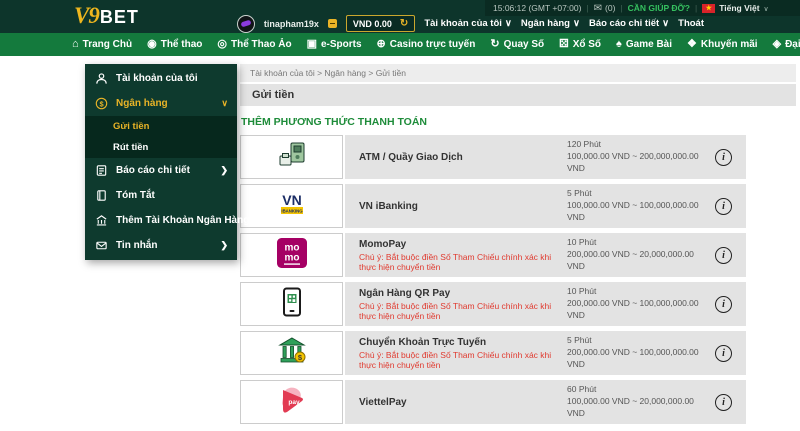  Describe the element at coordinates (161, 103) in the screenshot. I see `sidebar-item-ngan-hang: $ Ngân hàng ∨` at that location.